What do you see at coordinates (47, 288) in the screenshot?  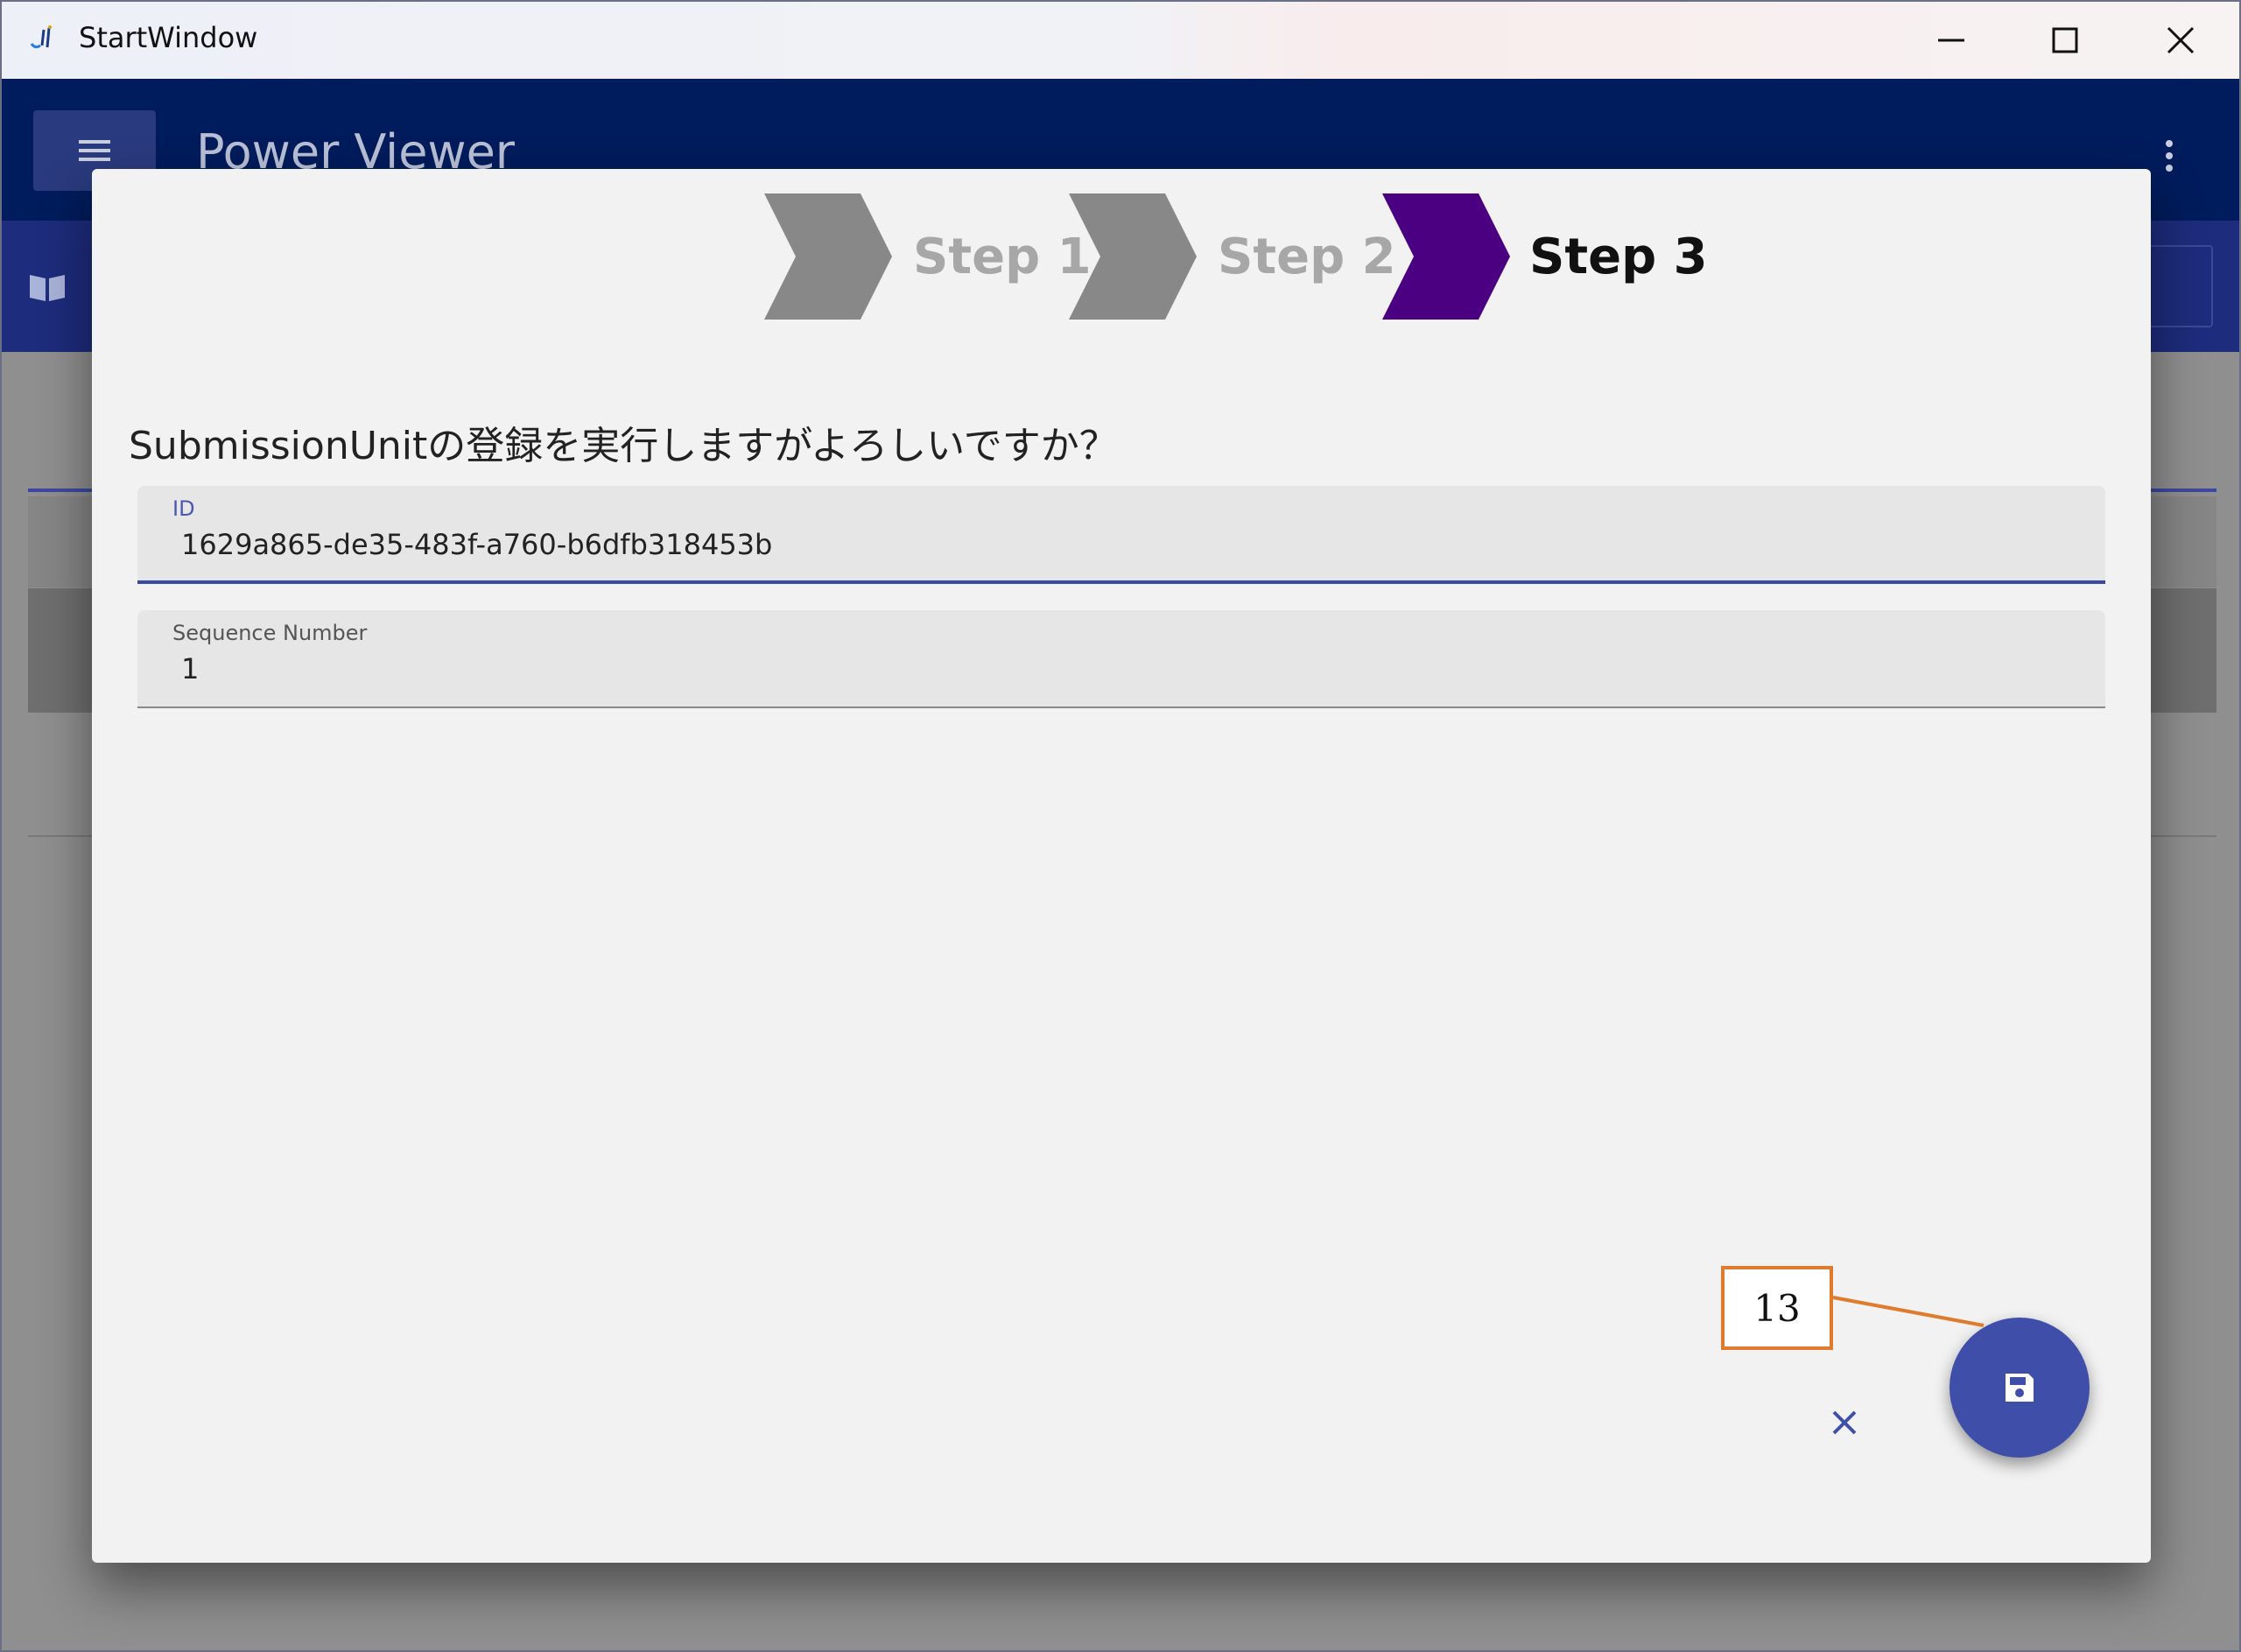 I see `book-icon` at bounding box center [47, 288].